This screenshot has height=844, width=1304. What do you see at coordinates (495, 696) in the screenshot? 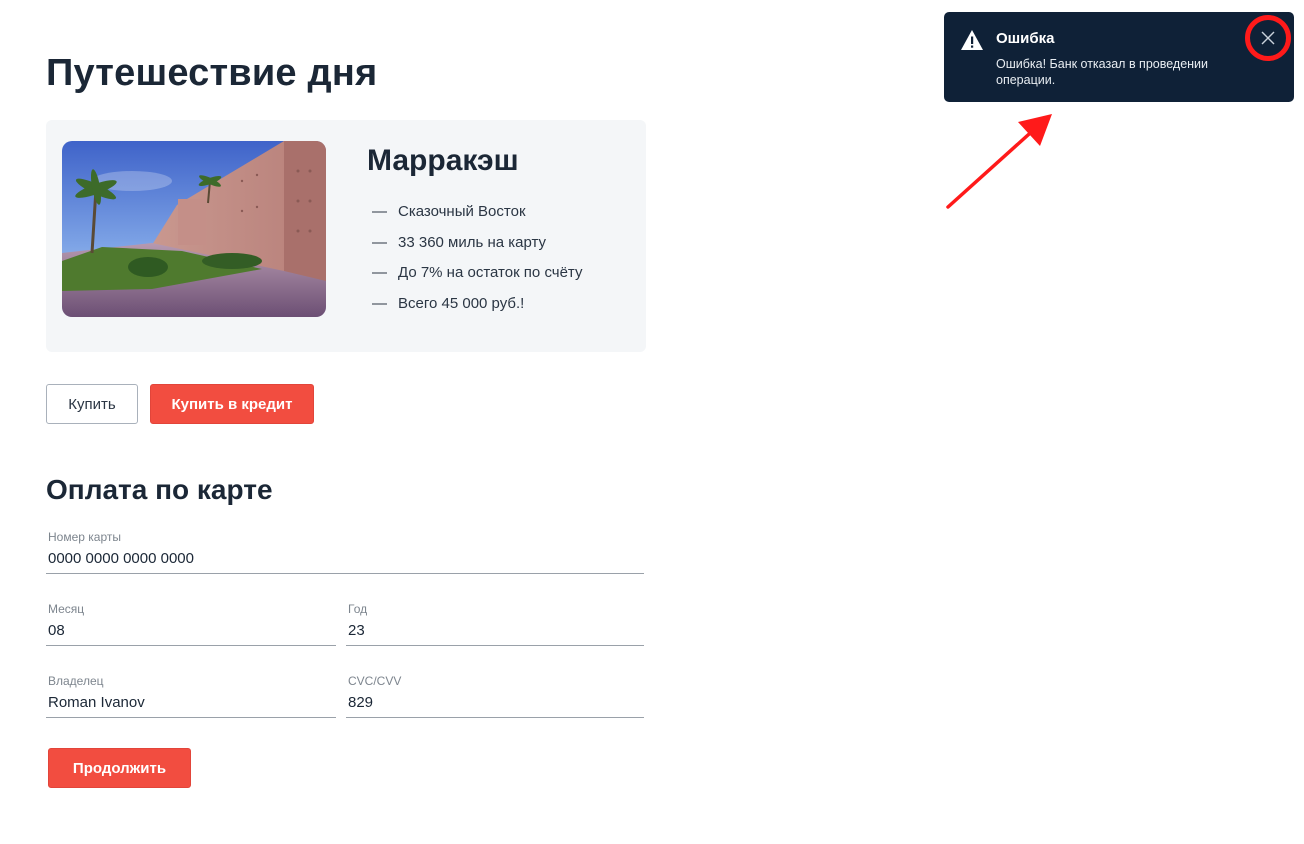
I see `cvc-field: CVC/CVV 829` at bounding box center [495, 696].